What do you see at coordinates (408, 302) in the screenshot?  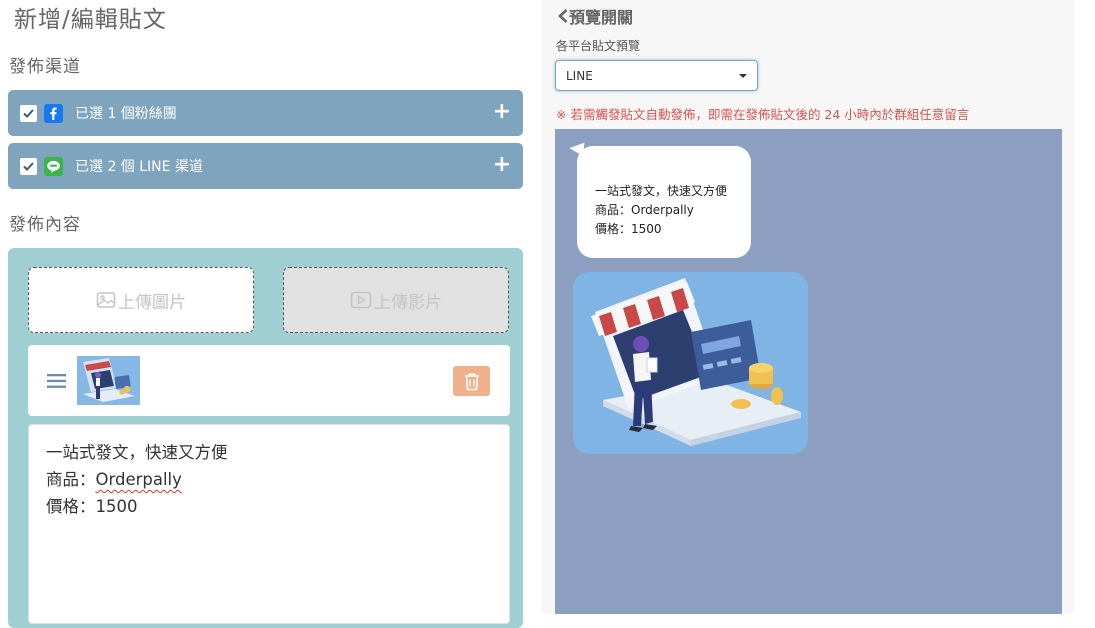 I see `upload-video-label: 上傳影片` at bounding box center [408, 302].